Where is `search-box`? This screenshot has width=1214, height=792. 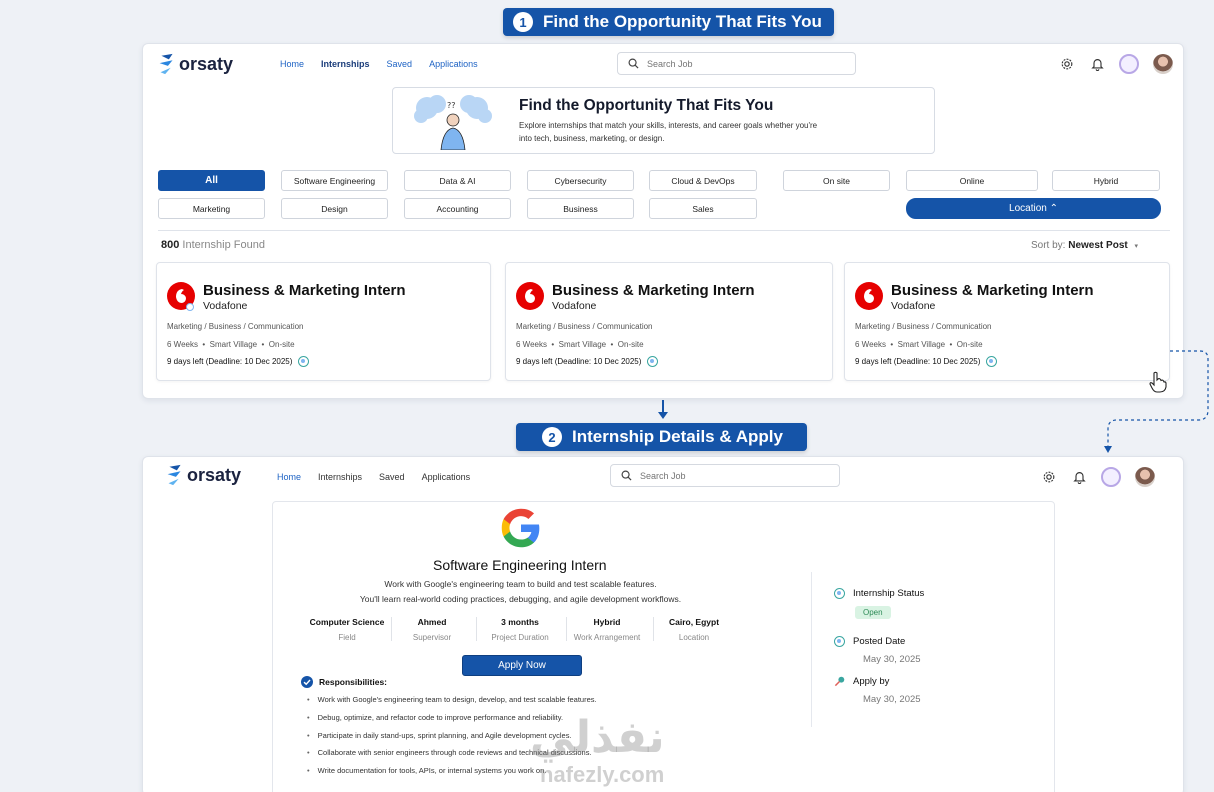 search-box is located at coordinates (725, 475).